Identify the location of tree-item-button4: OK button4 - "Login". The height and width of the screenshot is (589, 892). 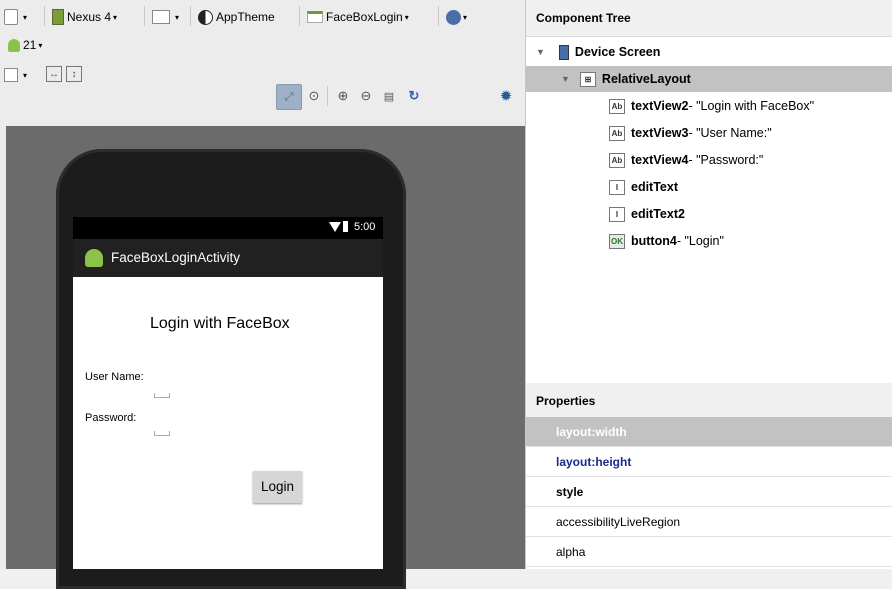
(666, 241).